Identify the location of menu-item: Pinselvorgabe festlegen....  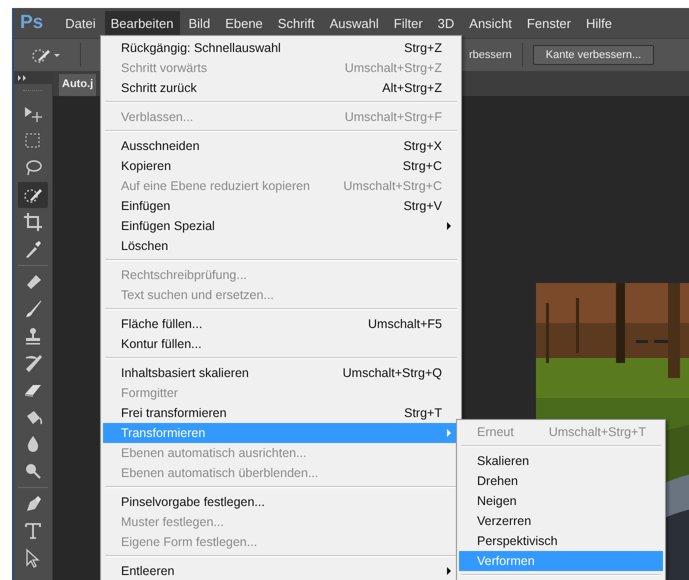
(281, 502).